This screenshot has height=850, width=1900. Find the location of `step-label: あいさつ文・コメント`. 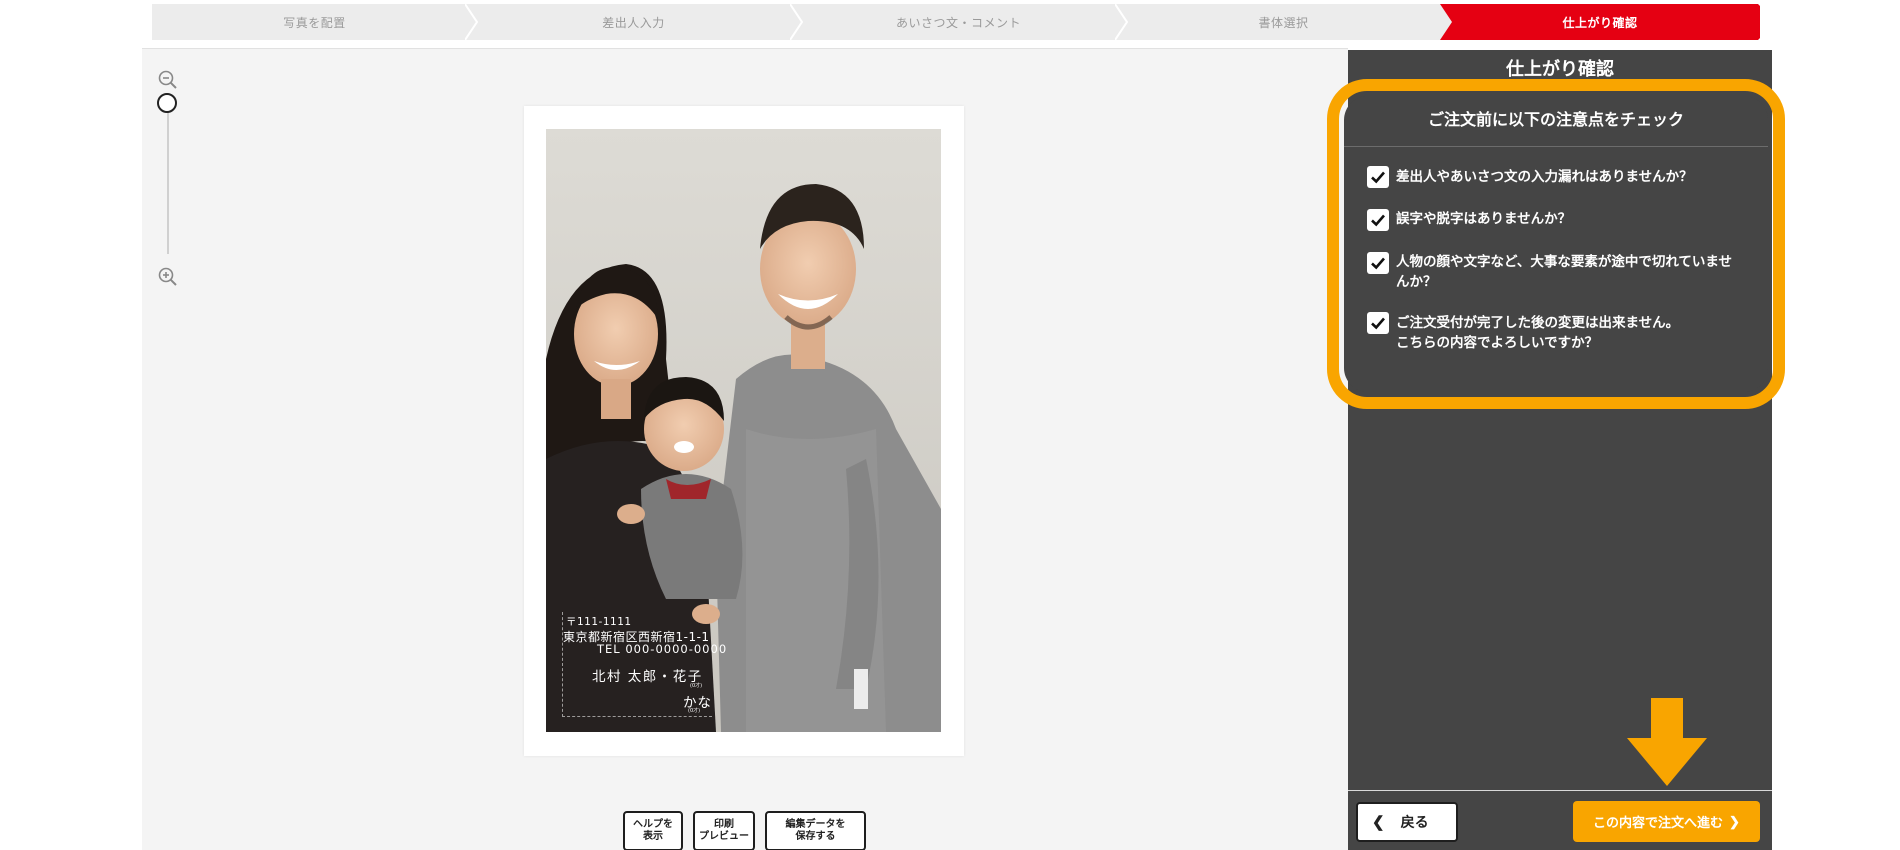

step-label: あいさつ文・コメント is located at coordinates (958, 22).